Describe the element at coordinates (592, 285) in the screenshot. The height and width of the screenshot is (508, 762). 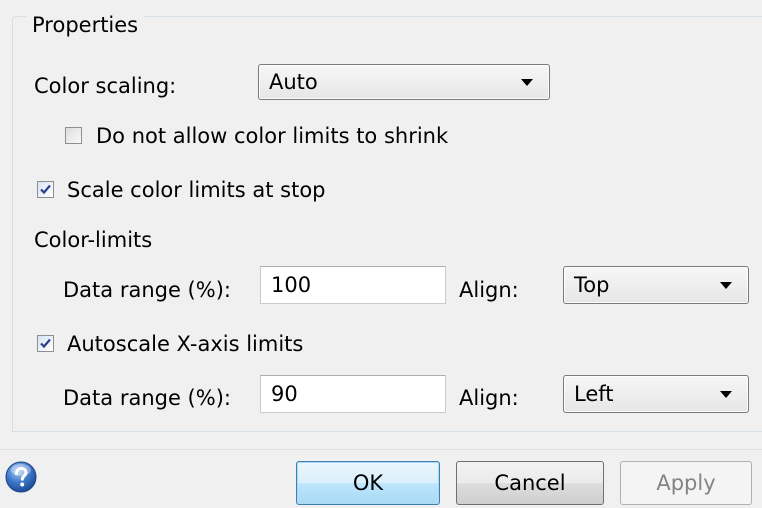
I see `color-limits-align-value: Top` at that location.